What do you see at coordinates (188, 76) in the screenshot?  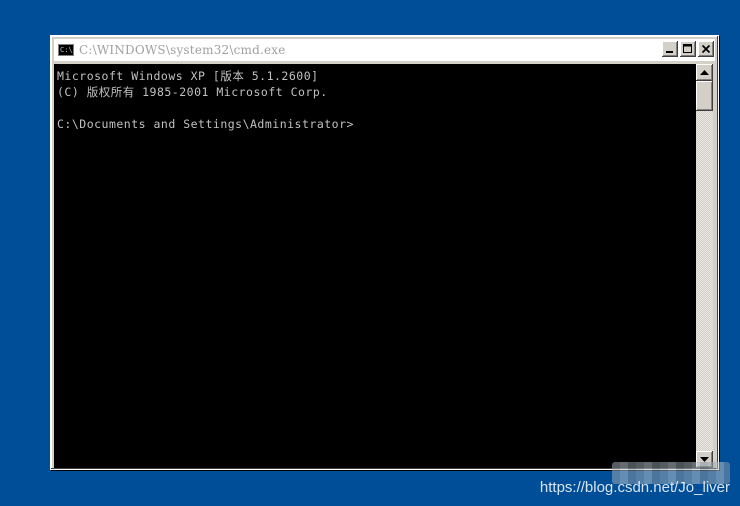 I see `console-line-version: Microsoft Windows XP [版本 5.1.2600]` at bounding box center [188, 76].